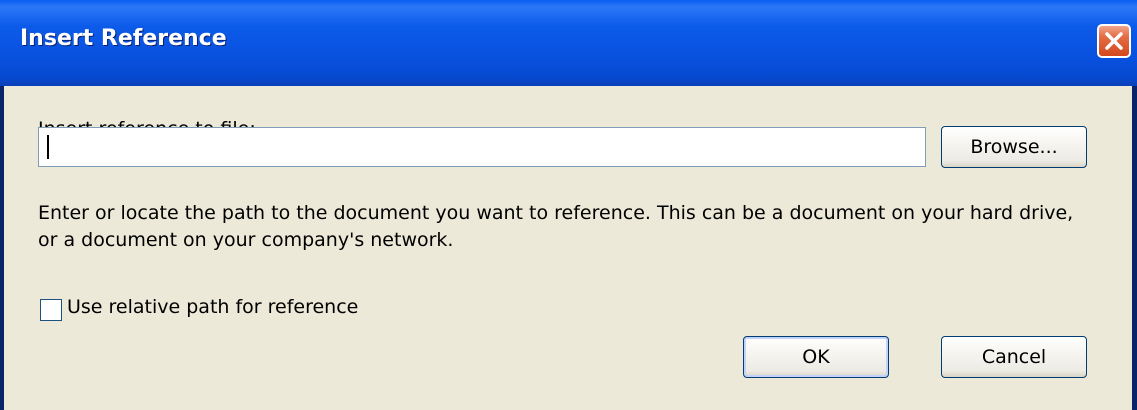 This screenshot has width=1137, height=410. I want to click on relative-path-label: Use relative path for reference, so click(212, 307).